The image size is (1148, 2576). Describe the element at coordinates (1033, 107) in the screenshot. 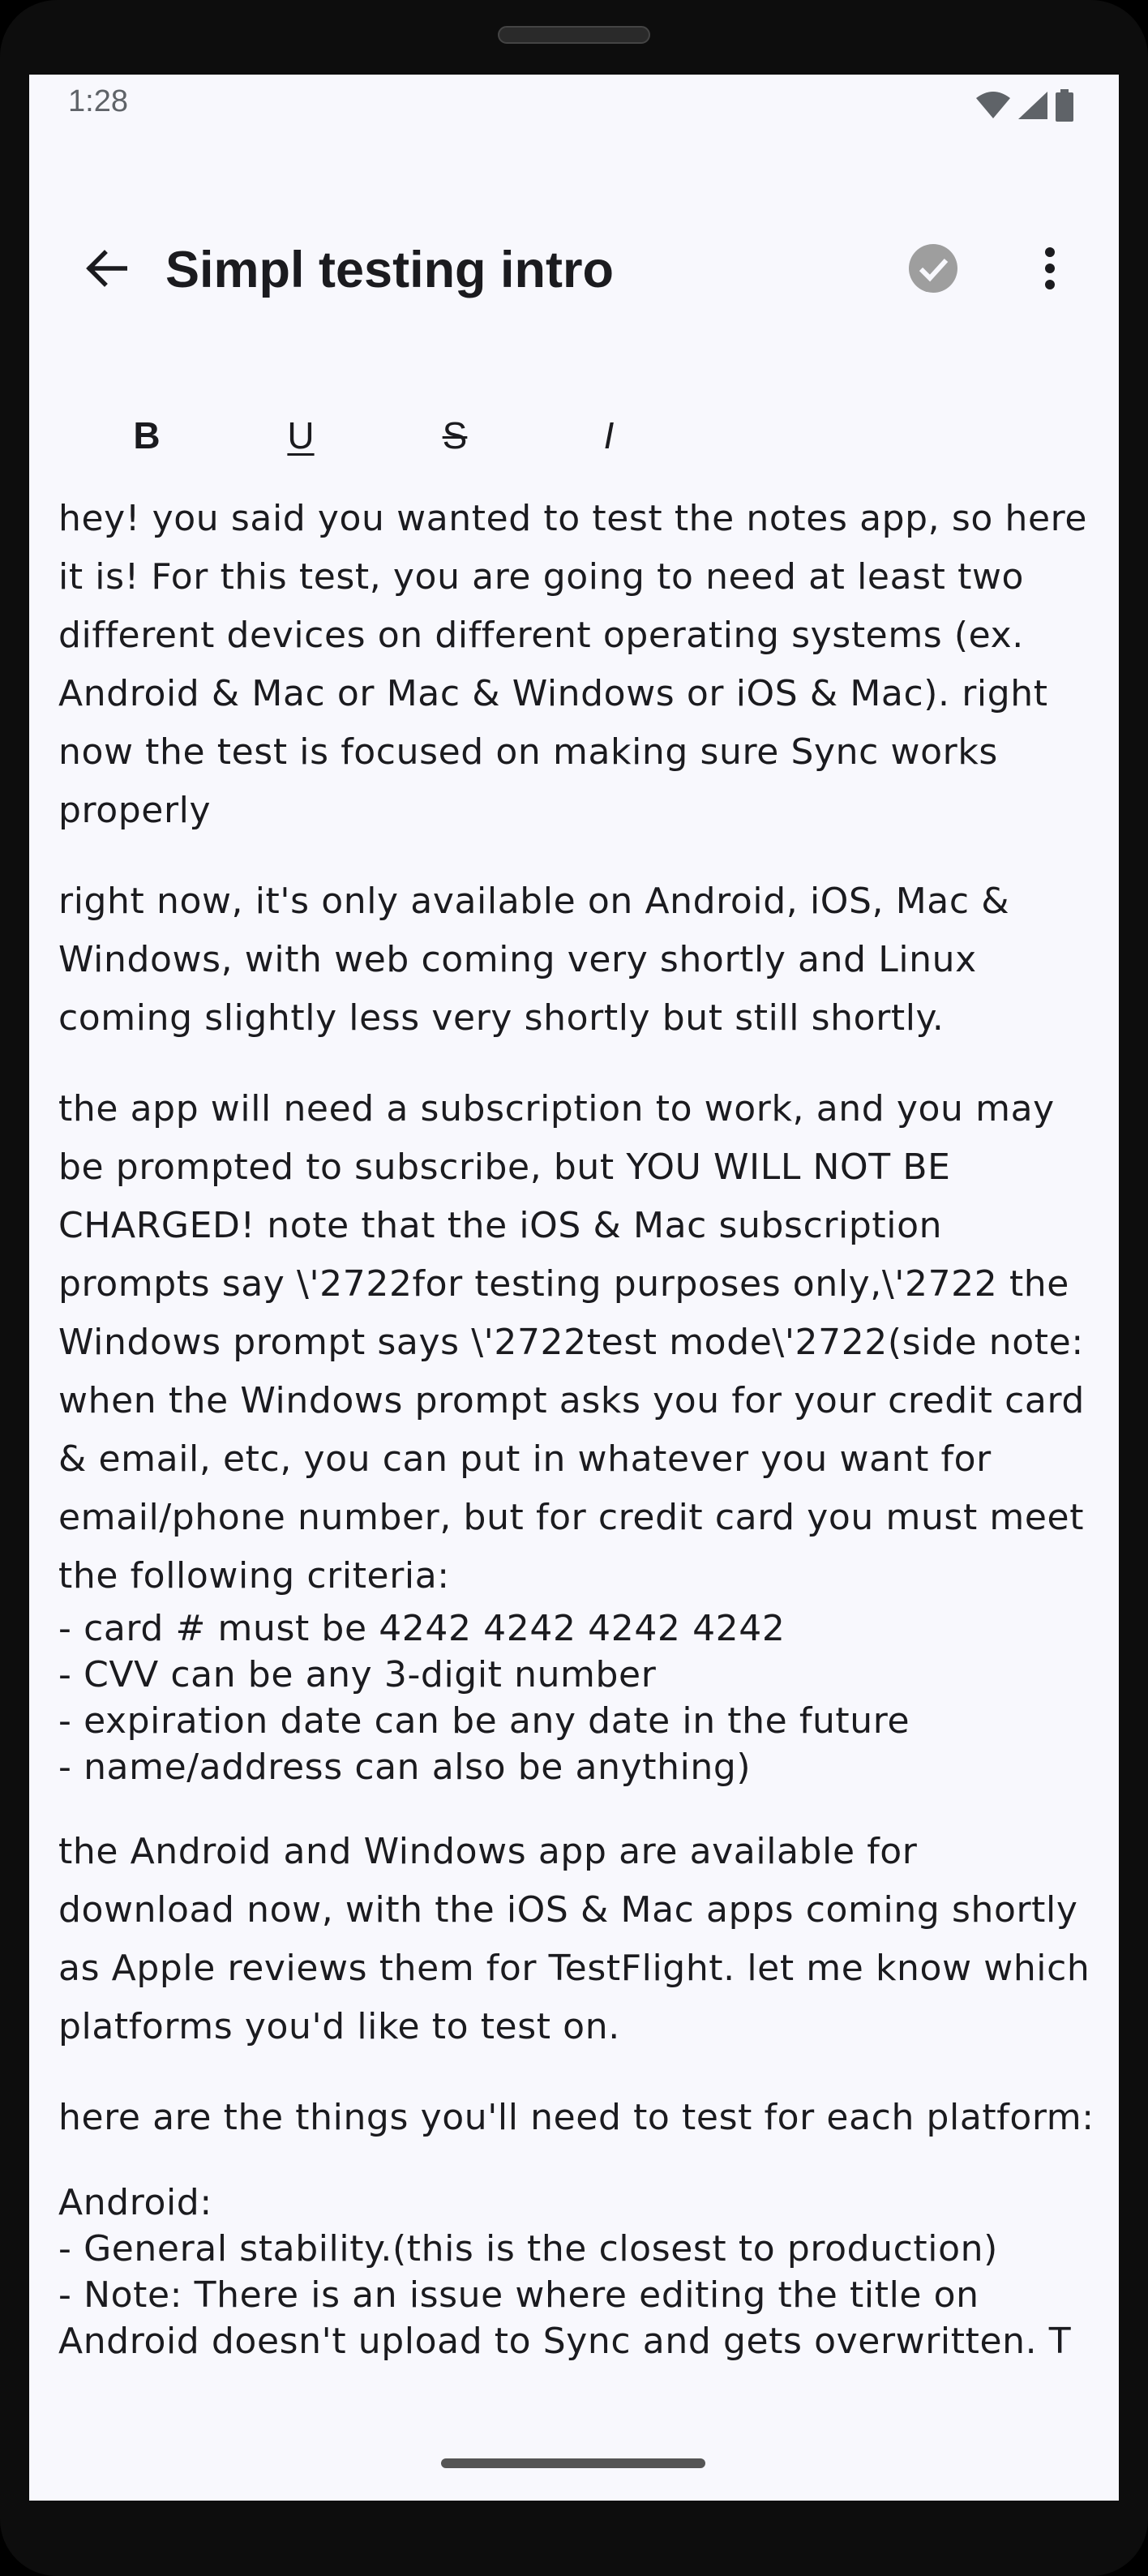

I see `signal-icon` at that location.